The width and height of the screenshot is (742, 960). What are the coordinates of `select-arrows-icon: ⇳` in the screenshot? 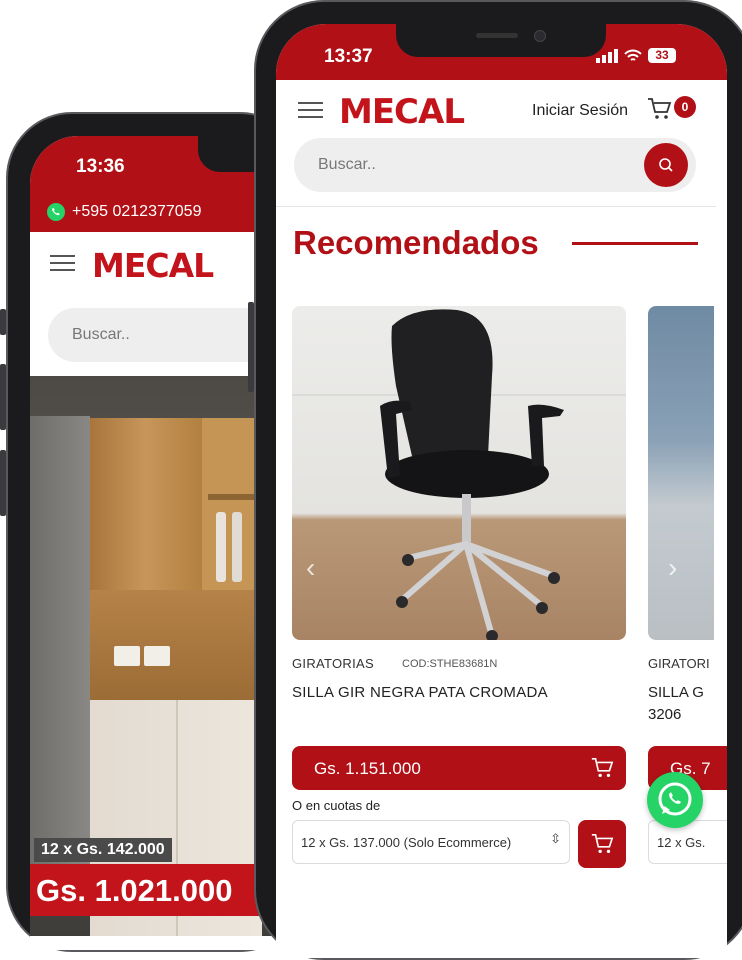 It's located at (555, 838).